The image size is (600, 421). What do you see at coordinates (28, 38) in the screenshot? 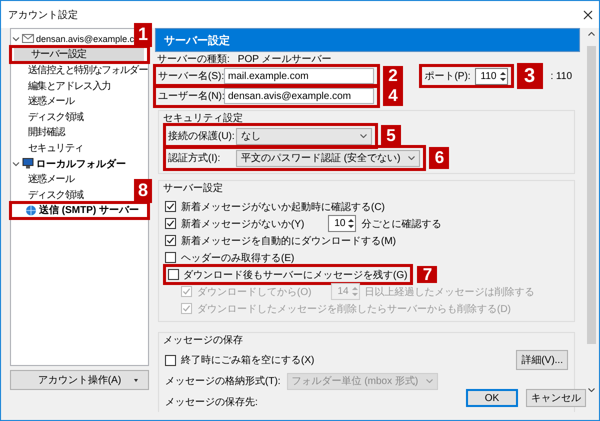
I see `envelope-icon` at bounding box center [28, 38].